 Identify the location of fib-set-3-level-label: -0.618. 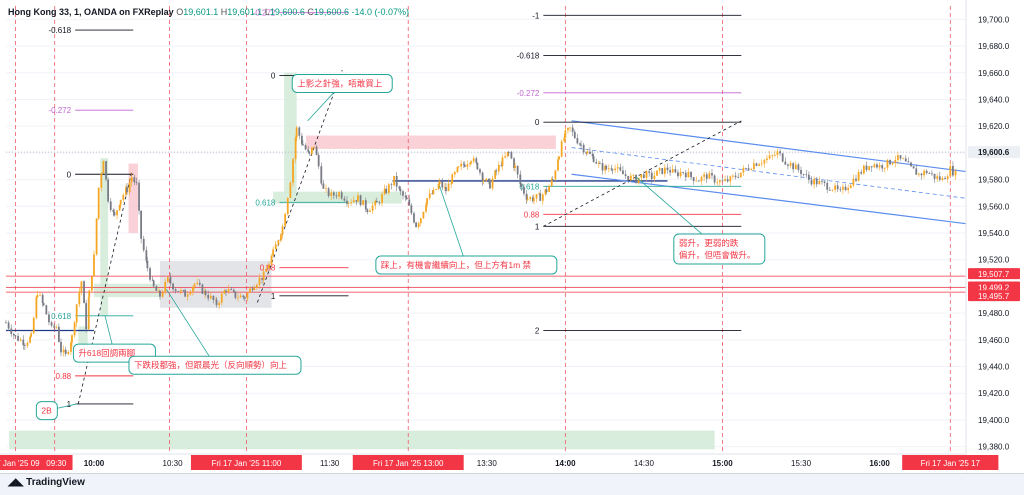
(528, 55).